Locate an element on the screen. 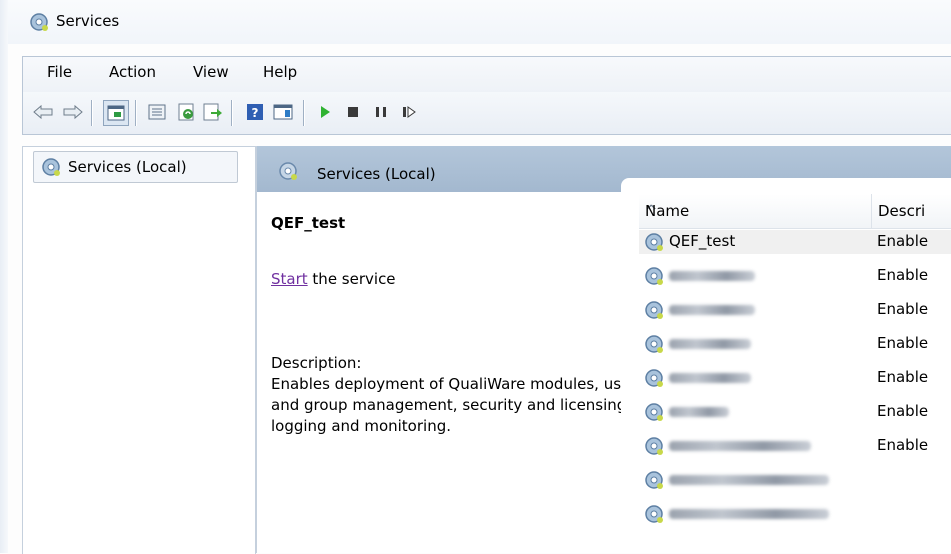 The image size is (951, 554). show-action-pane-icon is located at coordinates (283, 112).